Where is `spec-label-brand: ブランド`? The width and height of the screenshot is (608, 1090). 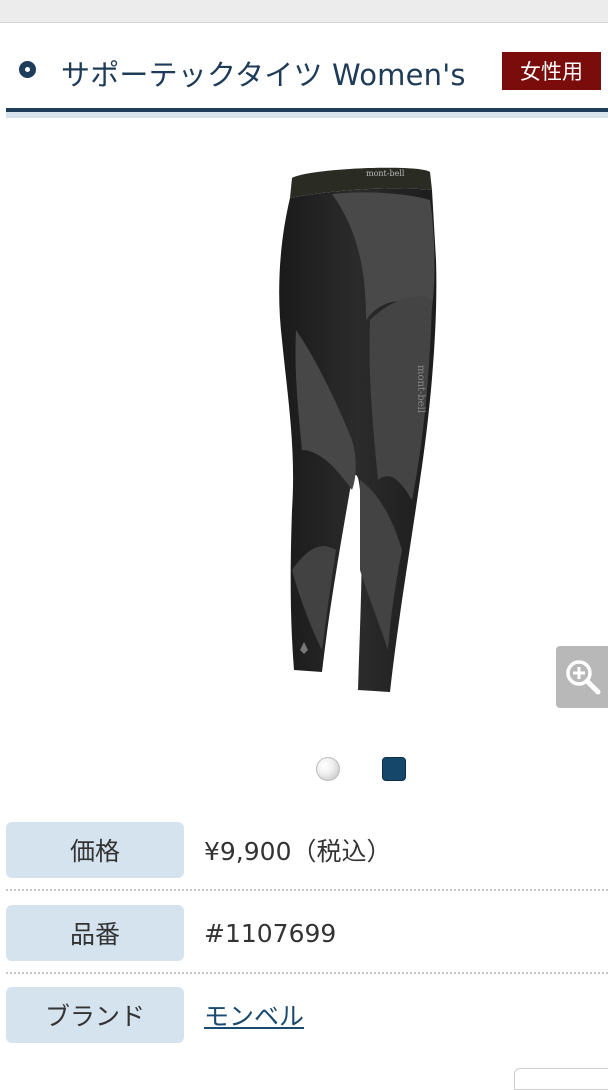
spec-label-brand: ブランド is located at coordinates (95, 1015).